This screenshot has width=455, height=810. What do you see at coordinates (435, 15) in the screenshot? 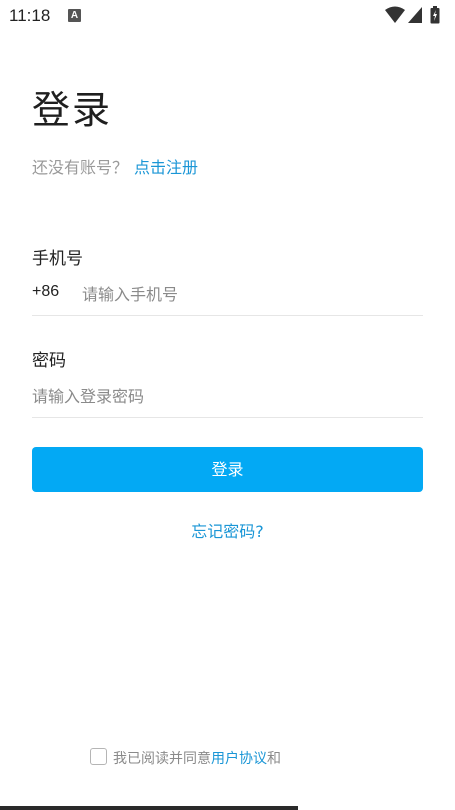
I see `battery-icon` at bounding box center [435, 15].